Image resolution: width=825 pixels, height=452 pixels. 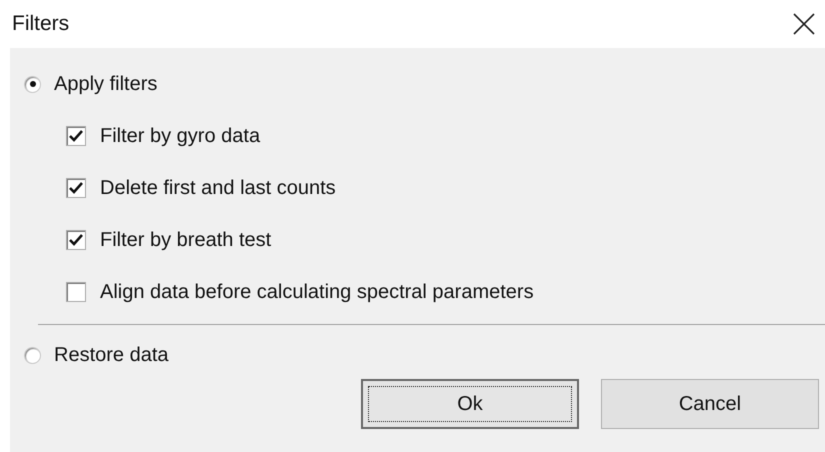 What do you see at coordinates (186, 240) in the screenshot?
I see `checkbox-label: Filter by breath test` at bounding box center [186, 240].